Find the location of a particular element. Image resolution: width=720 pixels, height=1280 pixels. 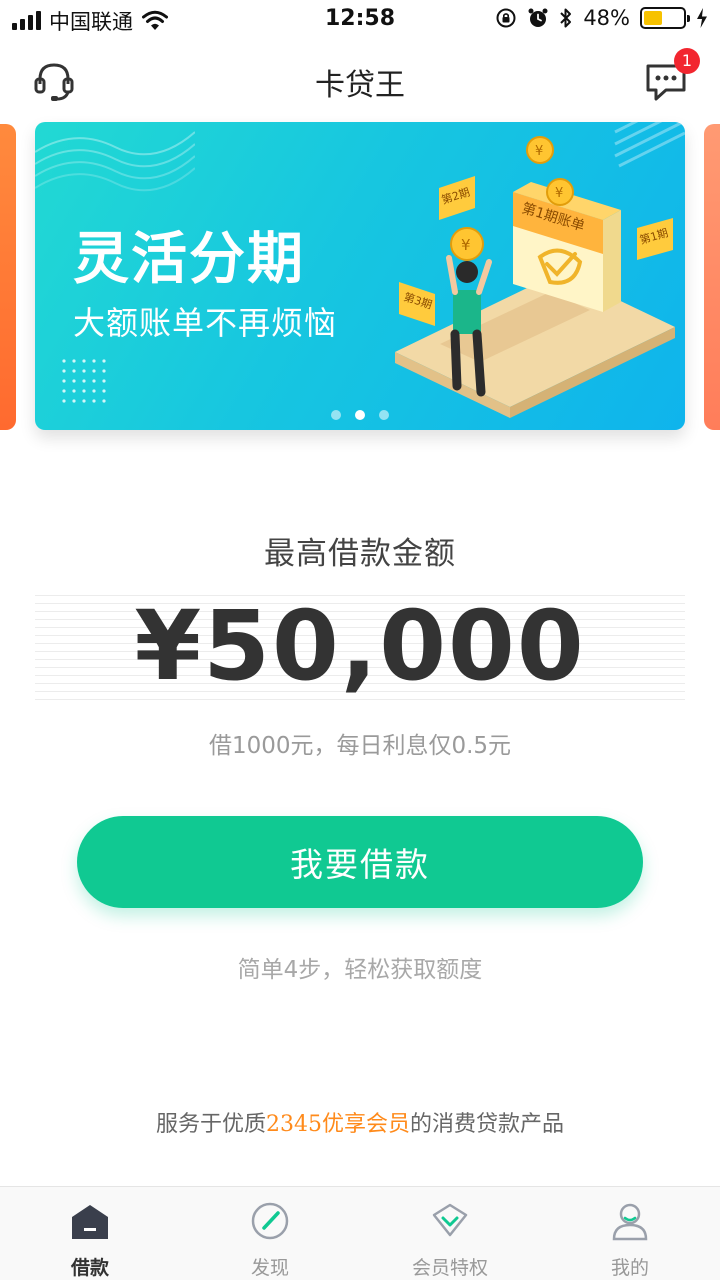

steps-hint: 简单4步，轻松获取额度 is located at coordinates (360, 970).